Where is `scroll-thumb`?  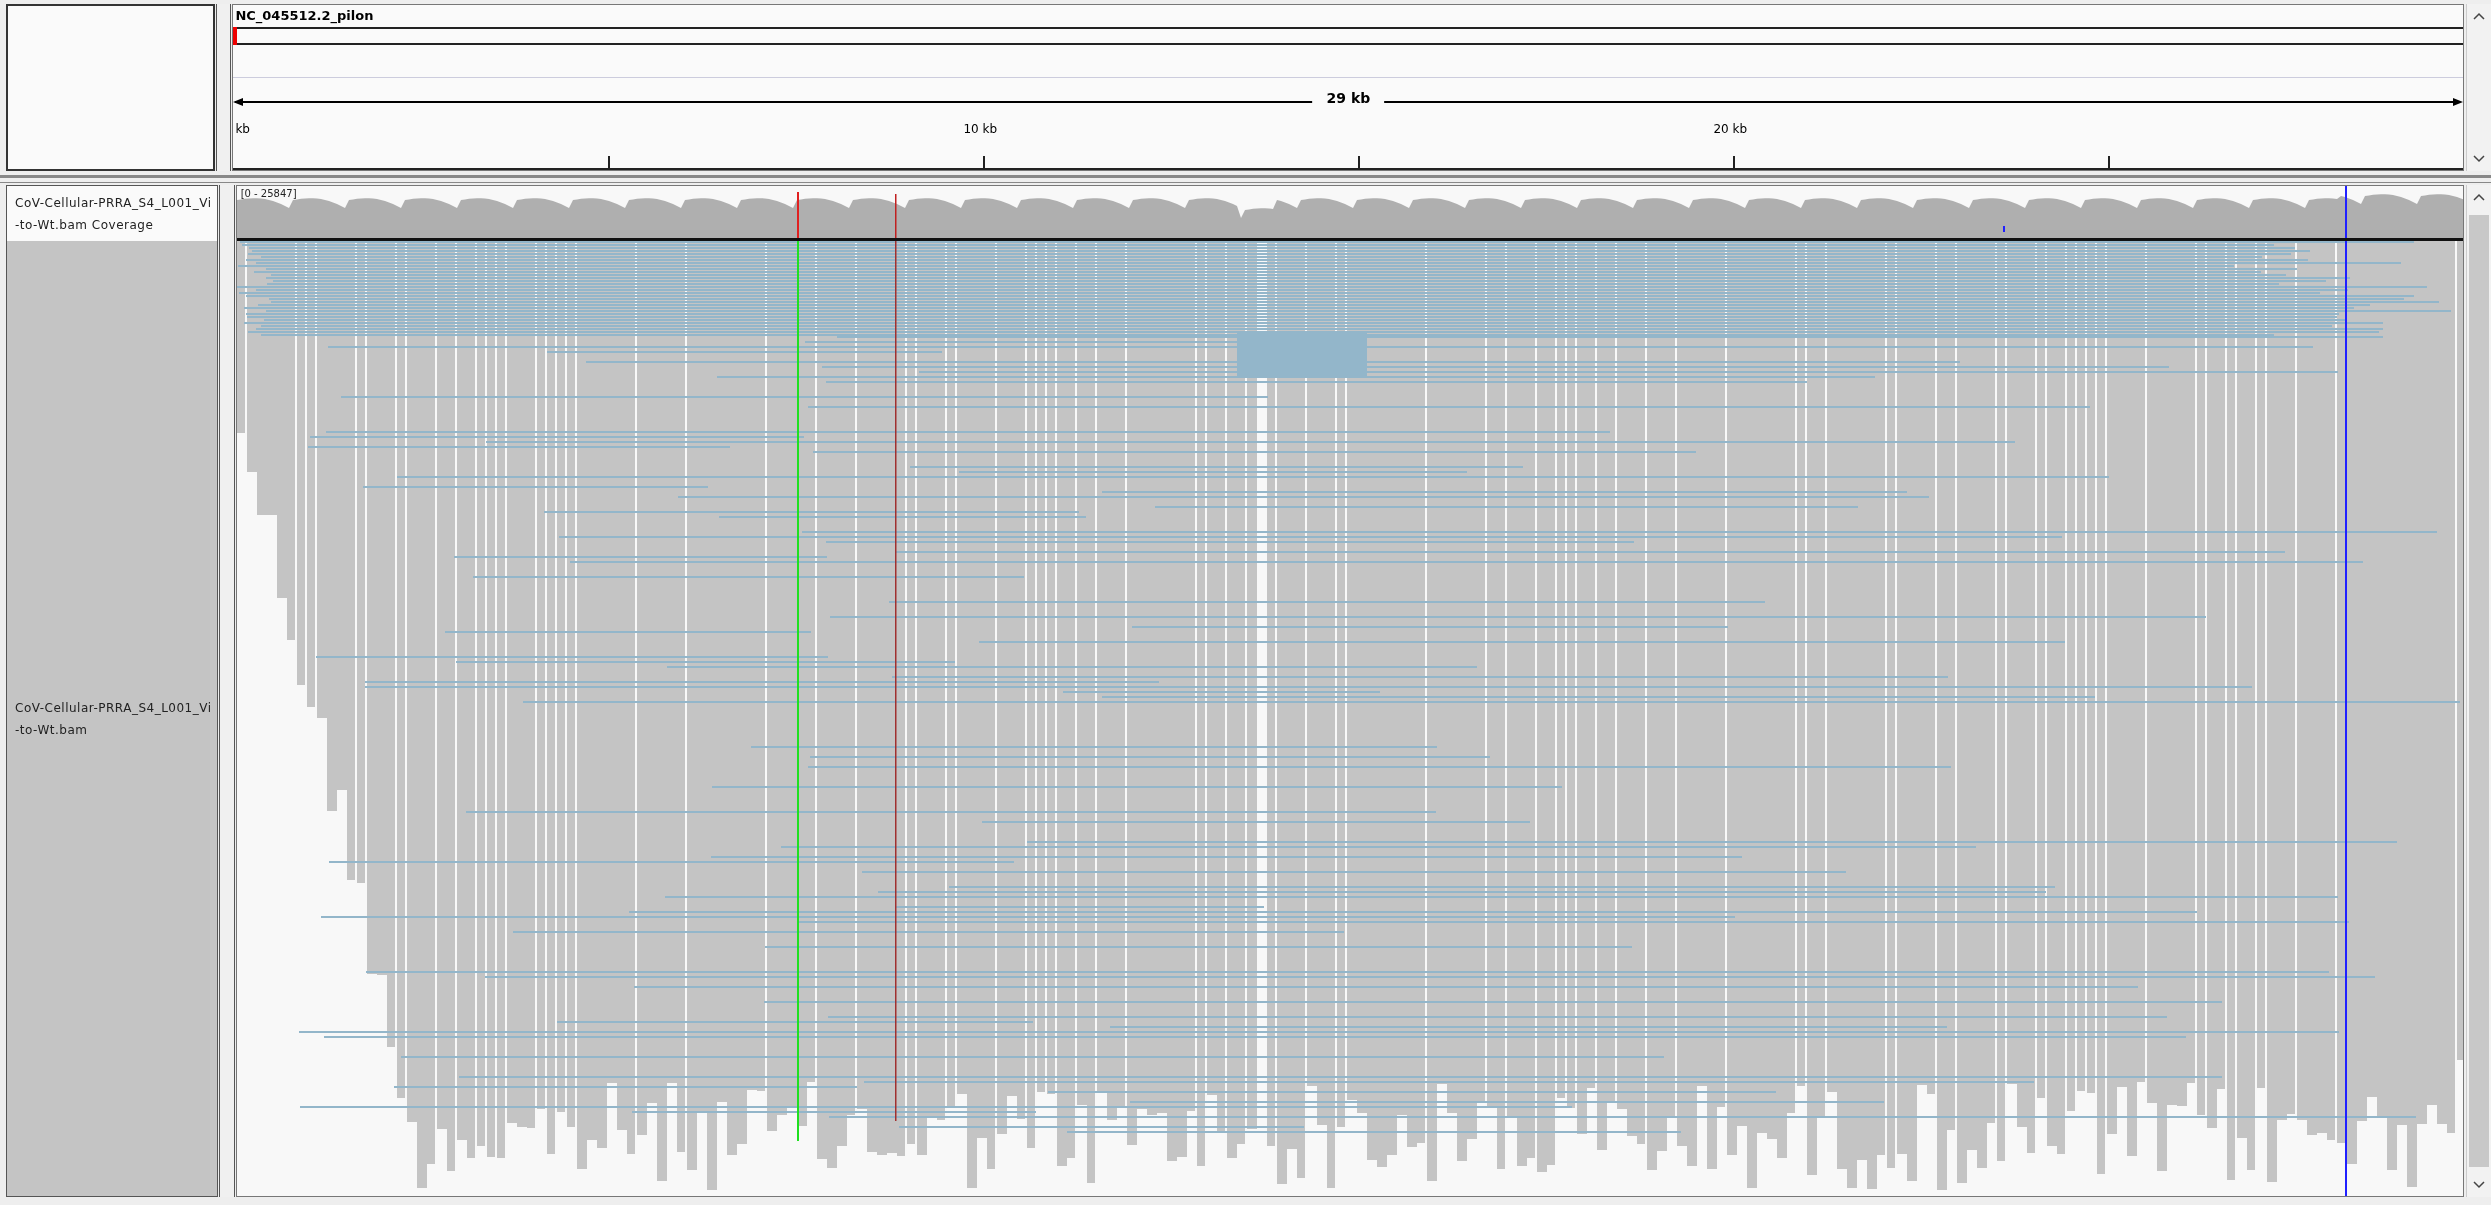
scroll-thumb is located at coordinates (2479, 691).